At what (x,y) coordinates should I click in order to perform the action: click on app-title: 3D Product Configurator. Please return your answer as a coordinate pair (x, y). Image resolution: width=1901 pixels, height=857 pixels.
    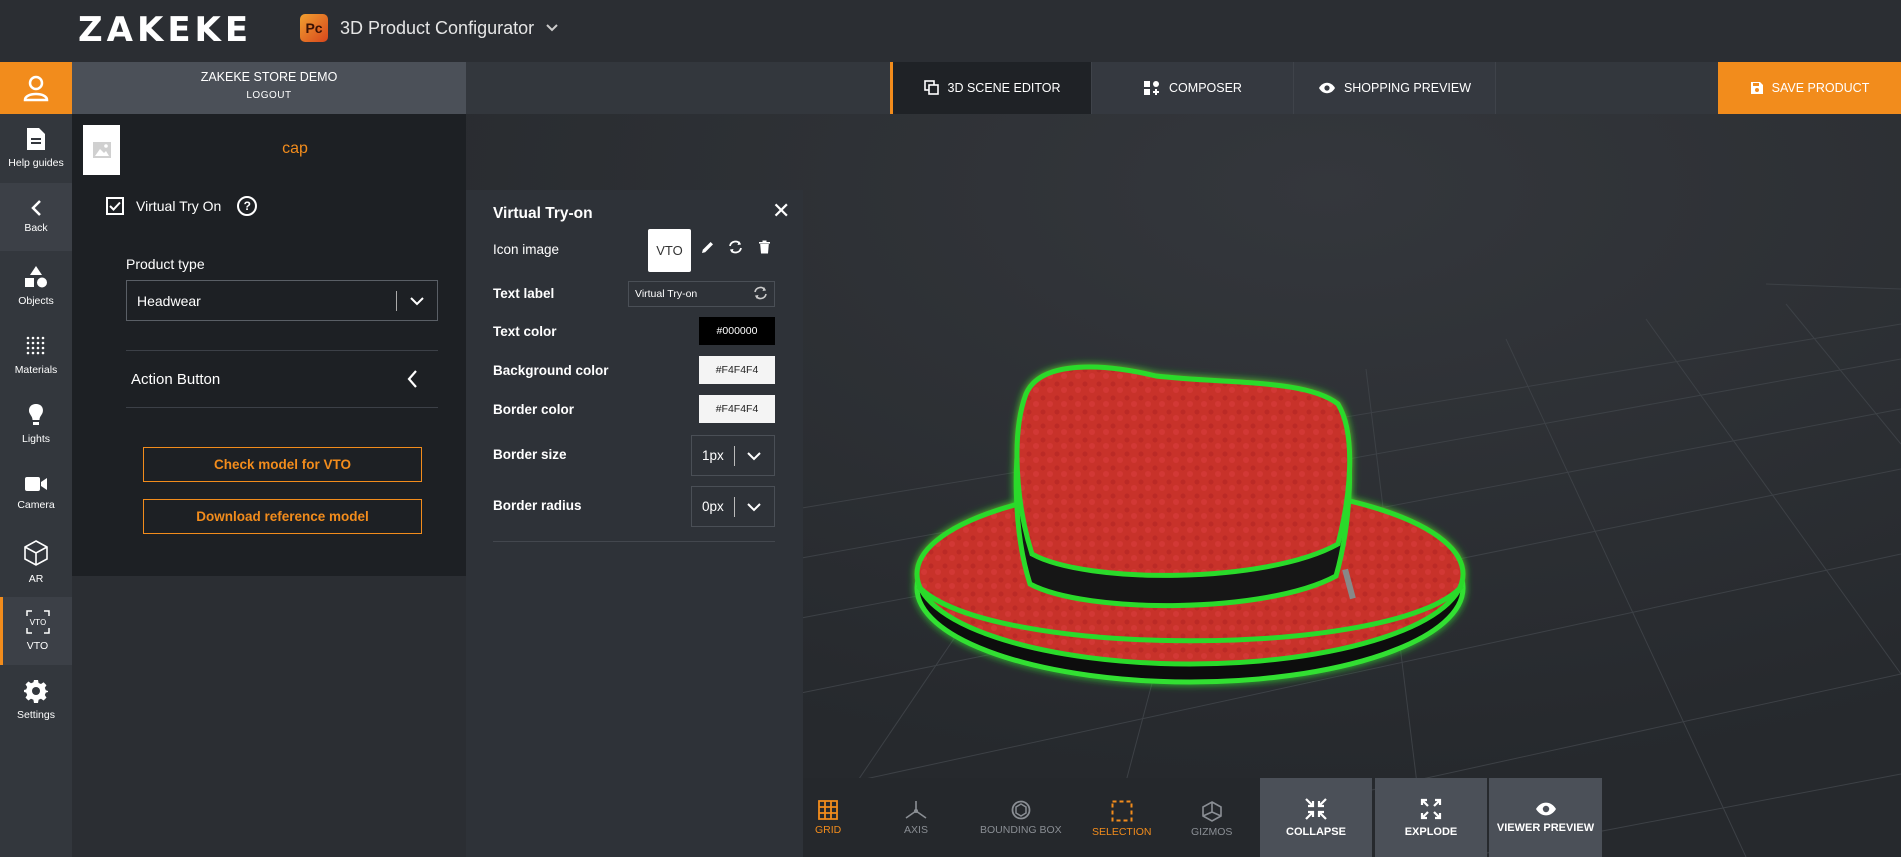
    Looking at the image, I should click on (437, 27).